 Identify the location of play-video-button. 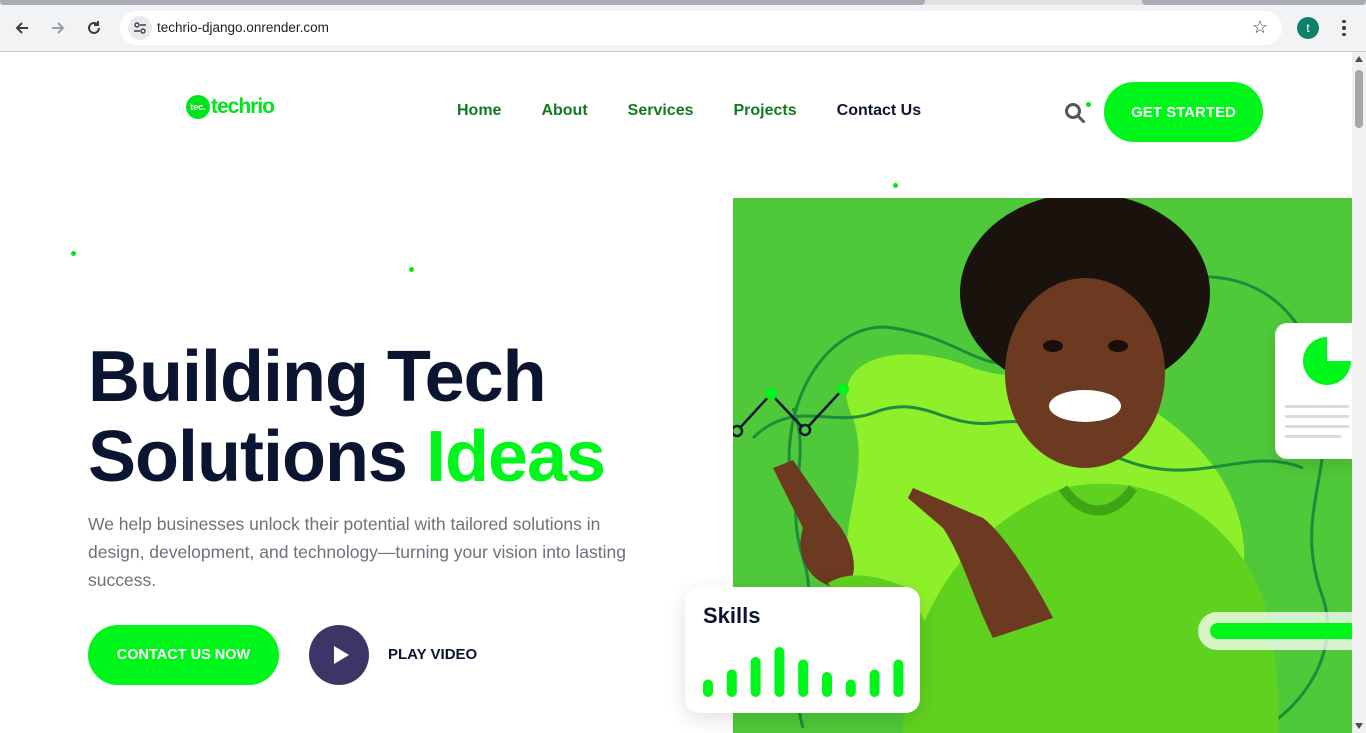
(339, 655).